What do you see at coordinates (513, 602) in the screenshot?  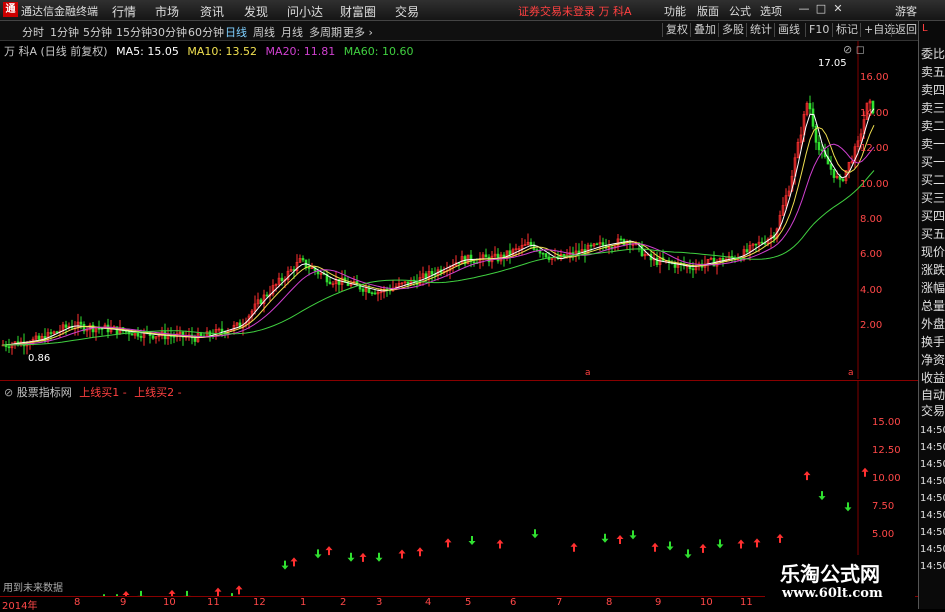 I see `date-tick: 6` at bounding box center [513, 602].